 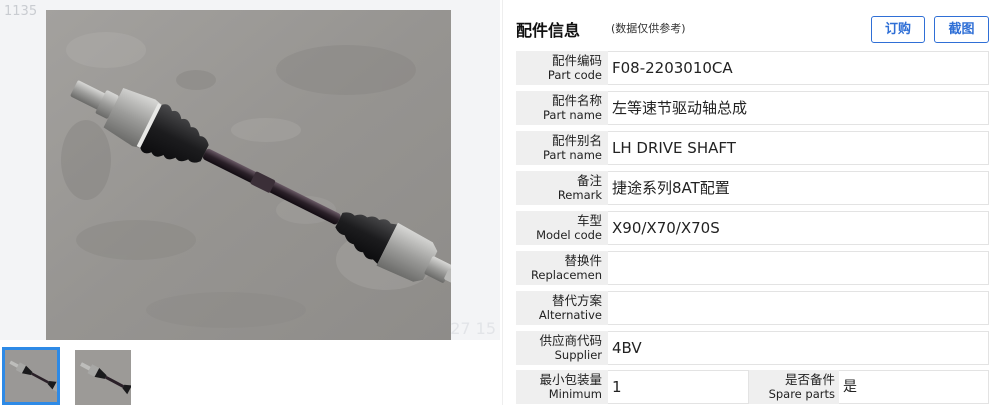 I want to click on supplier-value: 4BV, so click(x=798, y=348).